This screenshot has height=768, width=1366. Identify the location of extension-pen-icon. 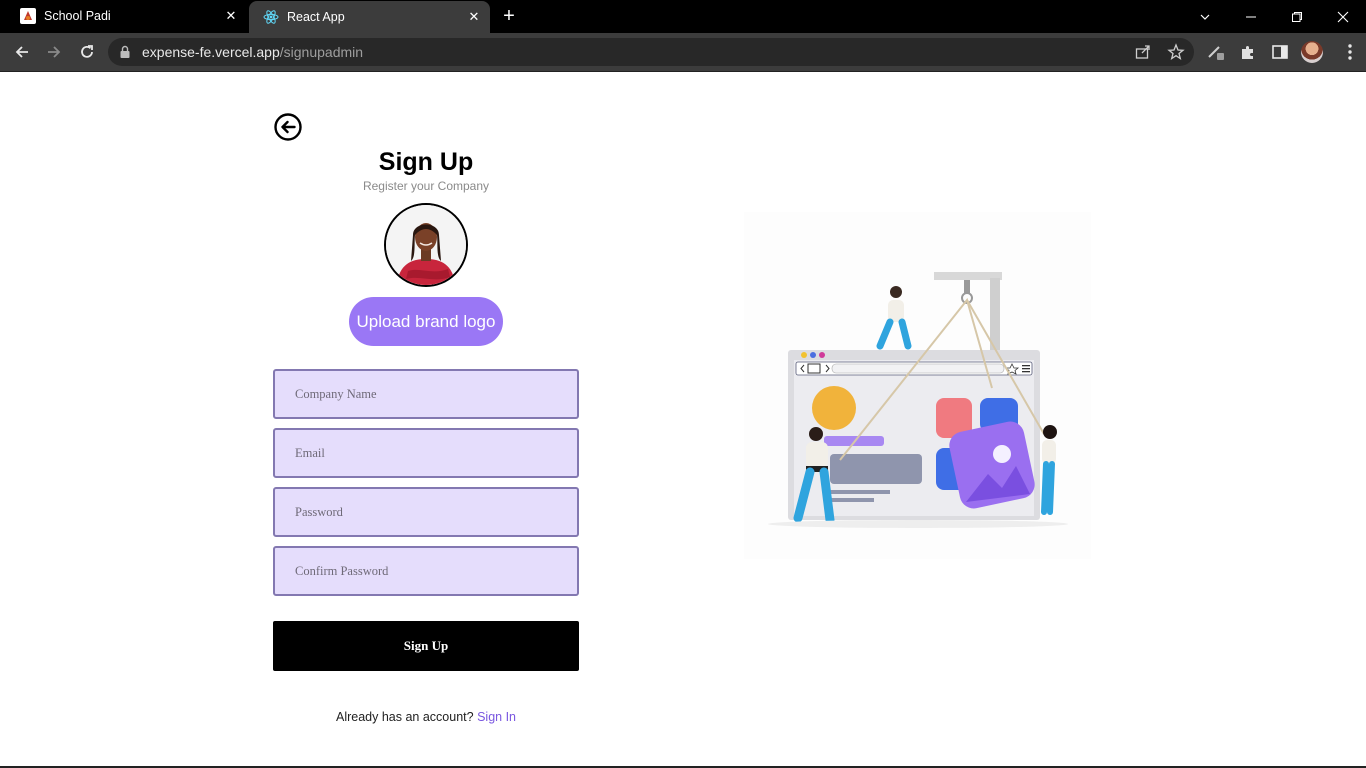
(1216, 52).